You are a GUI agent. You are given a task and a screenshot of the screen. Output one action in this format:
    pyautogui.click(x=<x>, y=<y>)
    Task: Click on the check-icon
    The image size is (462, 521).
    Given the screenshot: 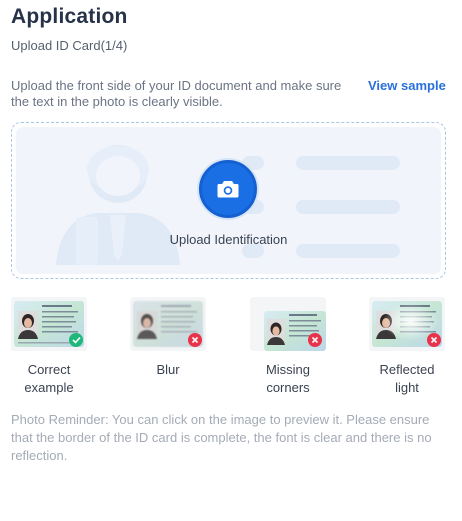 What is the action you would take?
    pyautogui.click(x=76, y=340)
    